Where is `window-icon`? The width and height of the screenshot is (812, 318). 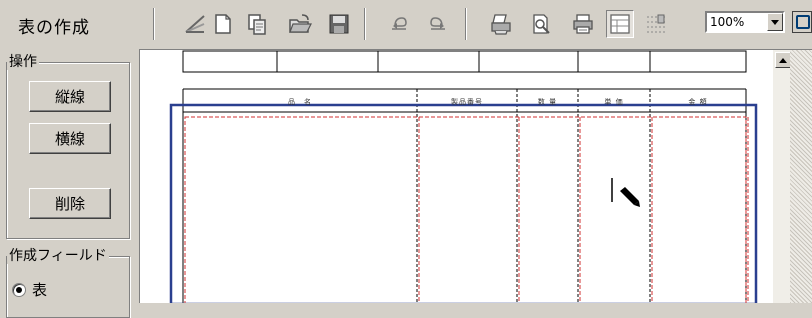 window-icon is located at coordinates (802, 22).